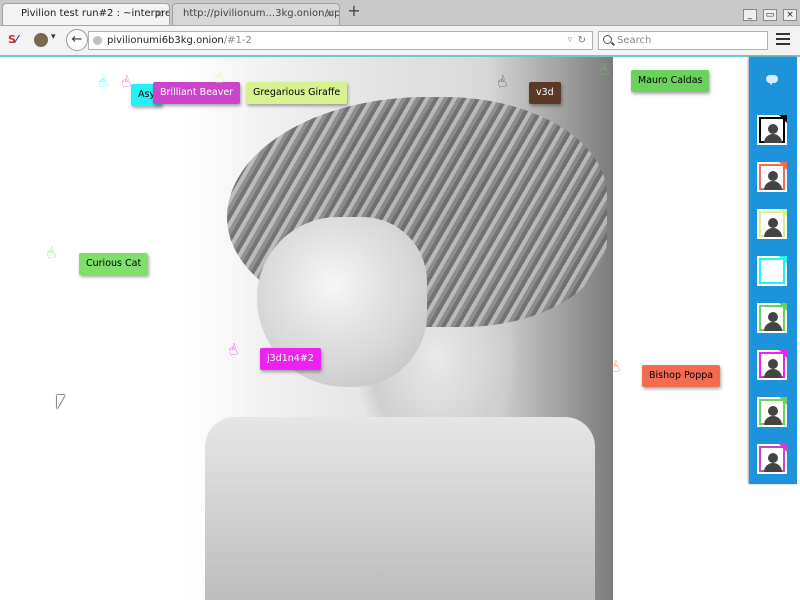 The image size is (800, 600). I want to click on onion-icon, so click(41, 40).